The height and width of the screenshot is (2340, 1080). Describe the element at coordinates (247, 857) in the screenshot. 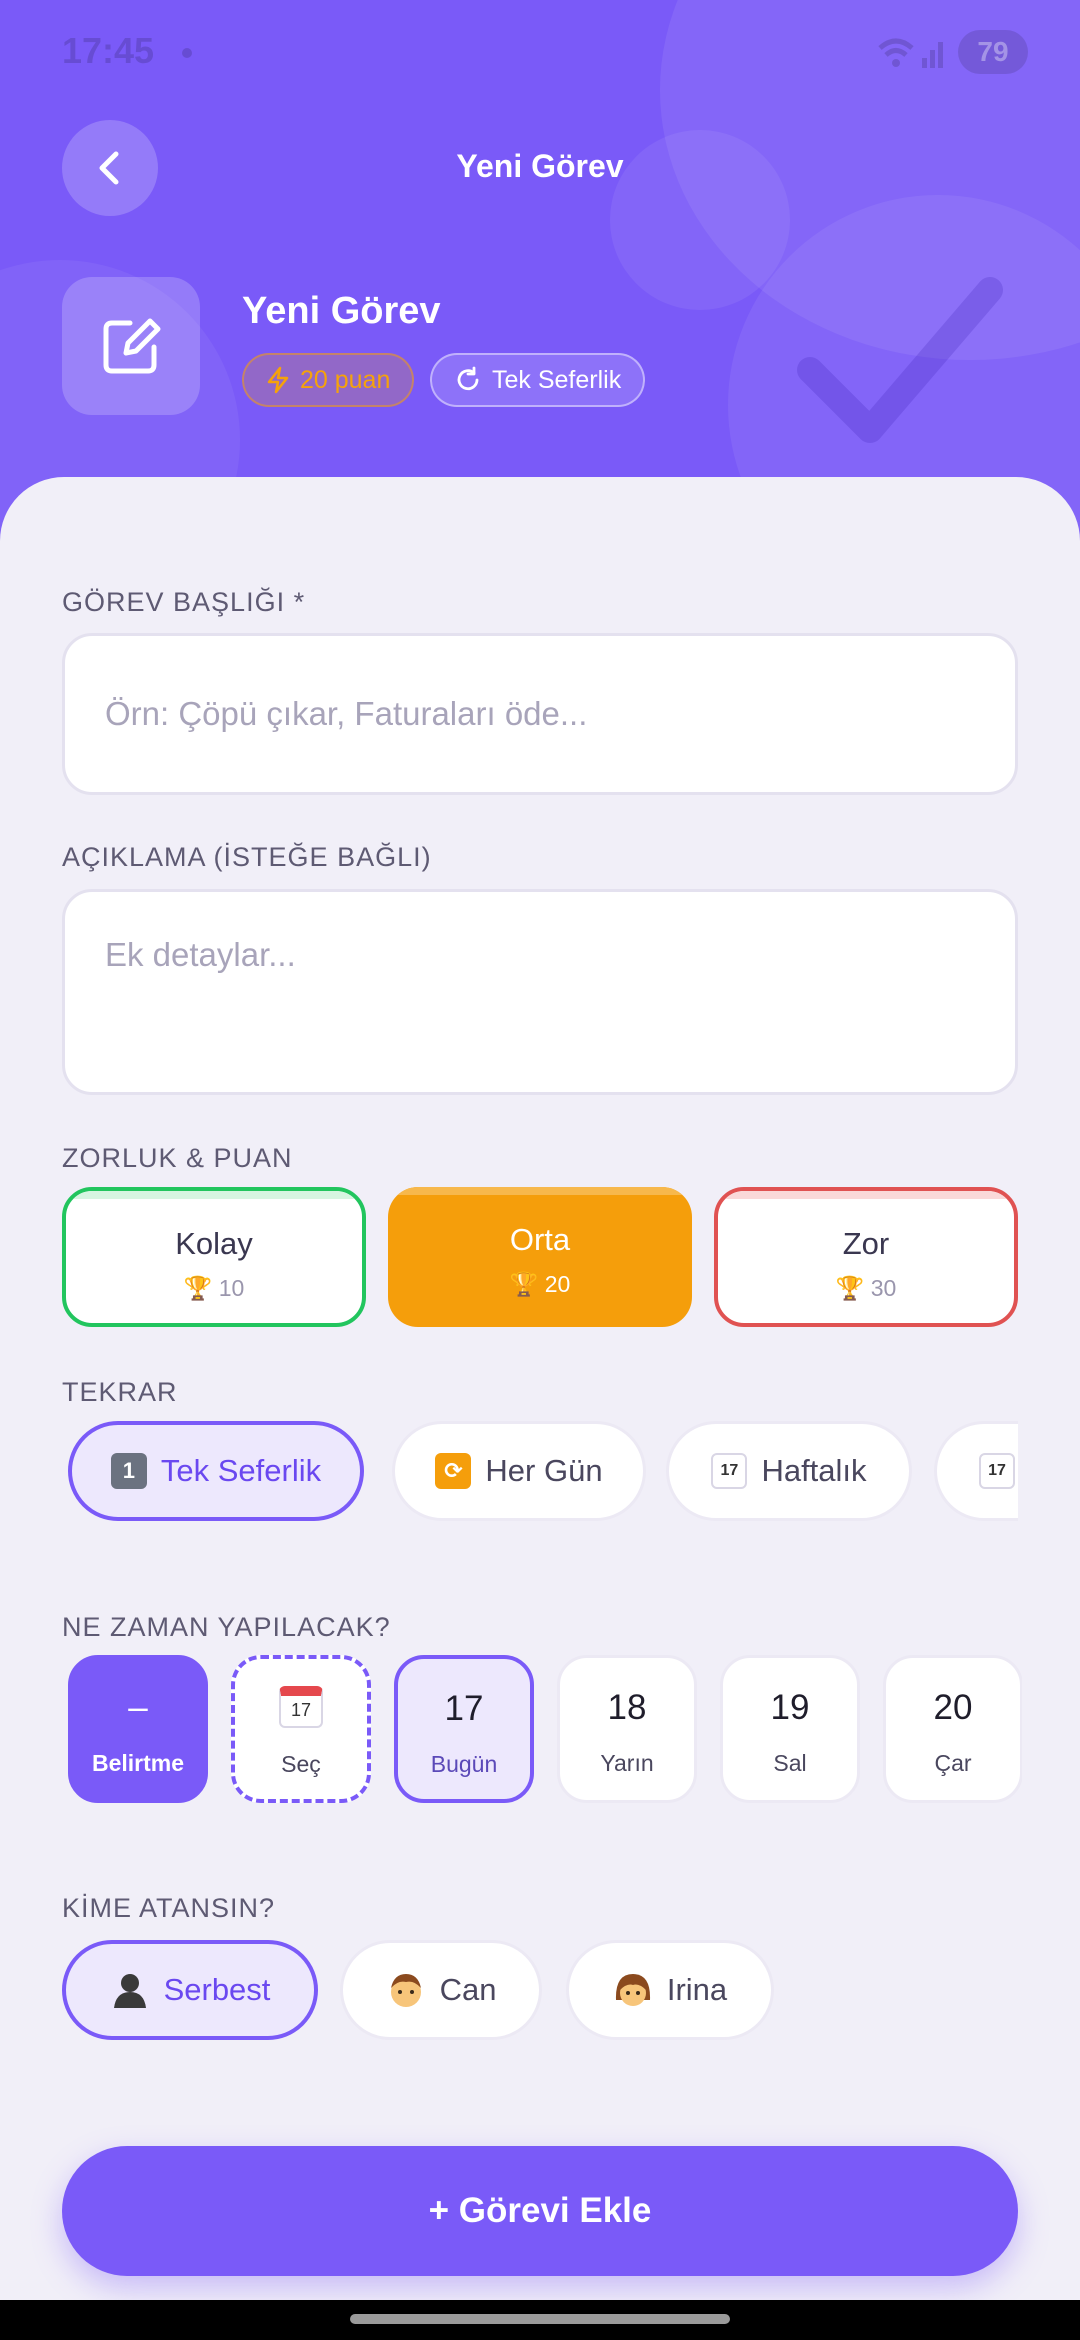

I see `description-label: AÇIKLAMA (İSTEĞE BAĞLI)` at that location.